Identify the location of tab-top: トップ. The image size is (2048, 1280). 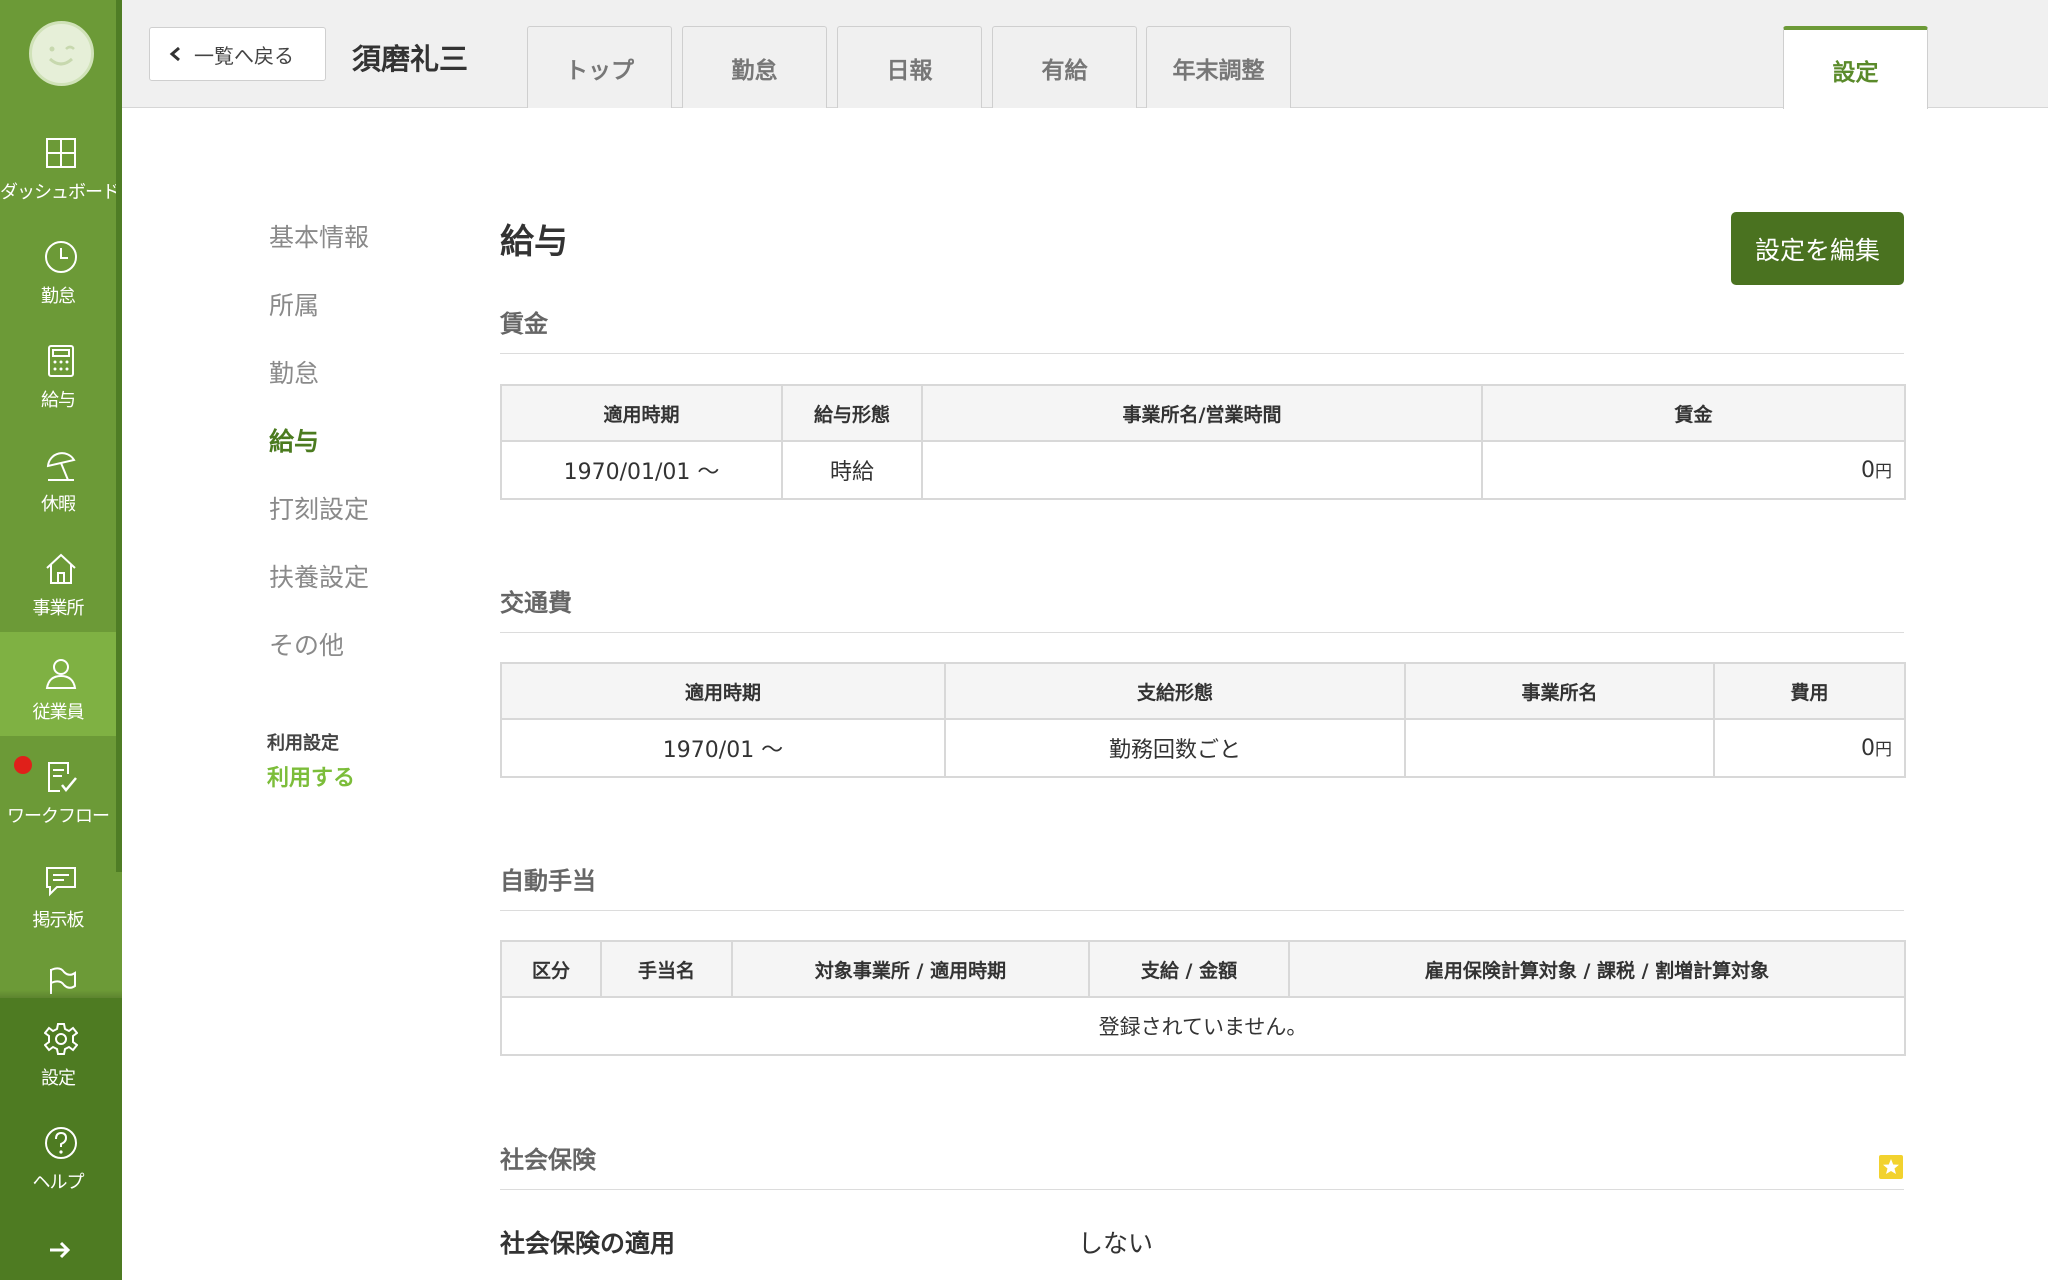
(599, 67).